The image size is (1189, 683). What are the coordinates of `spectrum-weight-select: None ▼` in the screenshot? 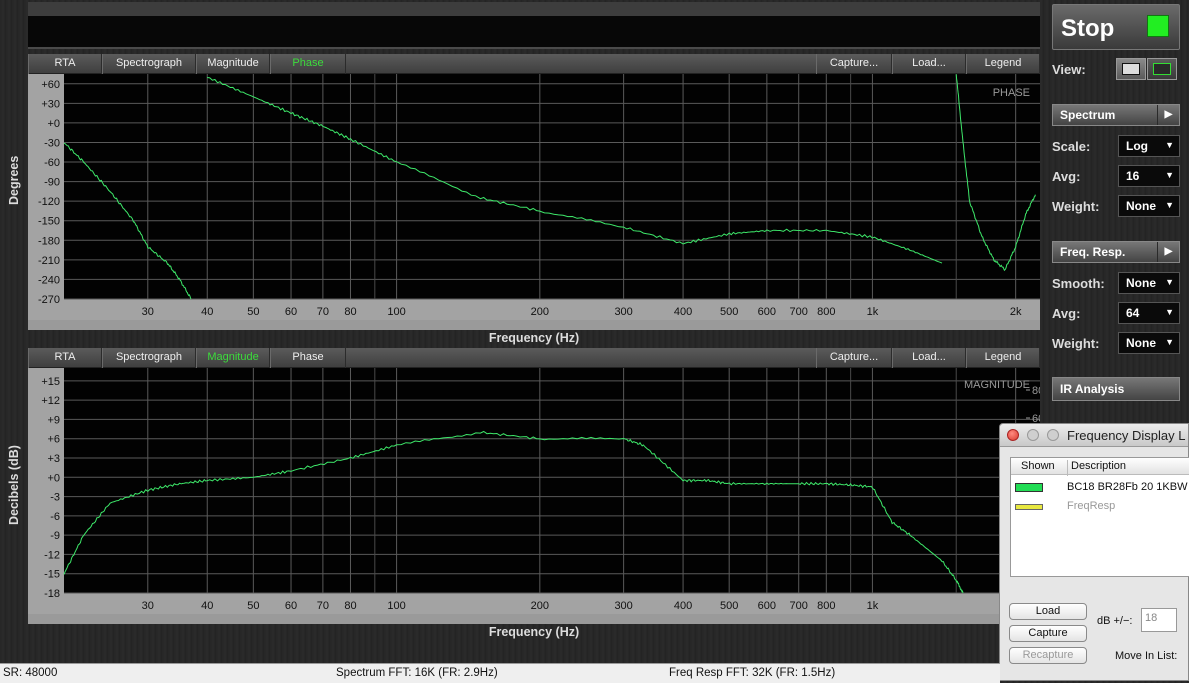 It's located at (1149, 206).